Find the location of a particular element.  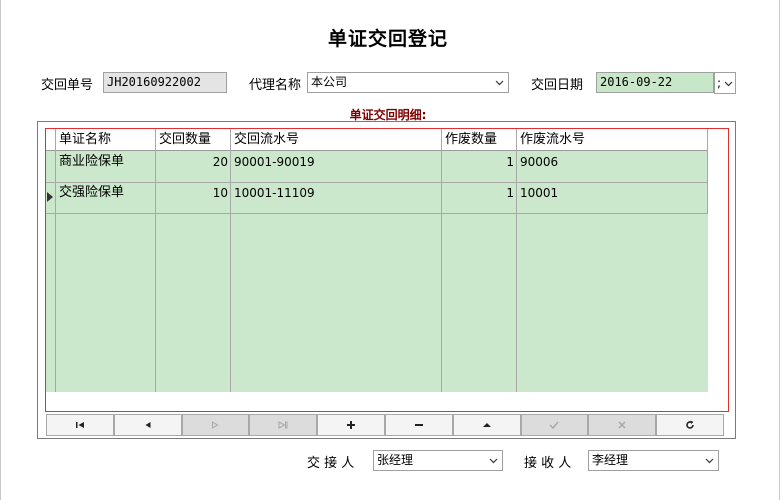

cancel-record-button is located at coordinates (622, 425).